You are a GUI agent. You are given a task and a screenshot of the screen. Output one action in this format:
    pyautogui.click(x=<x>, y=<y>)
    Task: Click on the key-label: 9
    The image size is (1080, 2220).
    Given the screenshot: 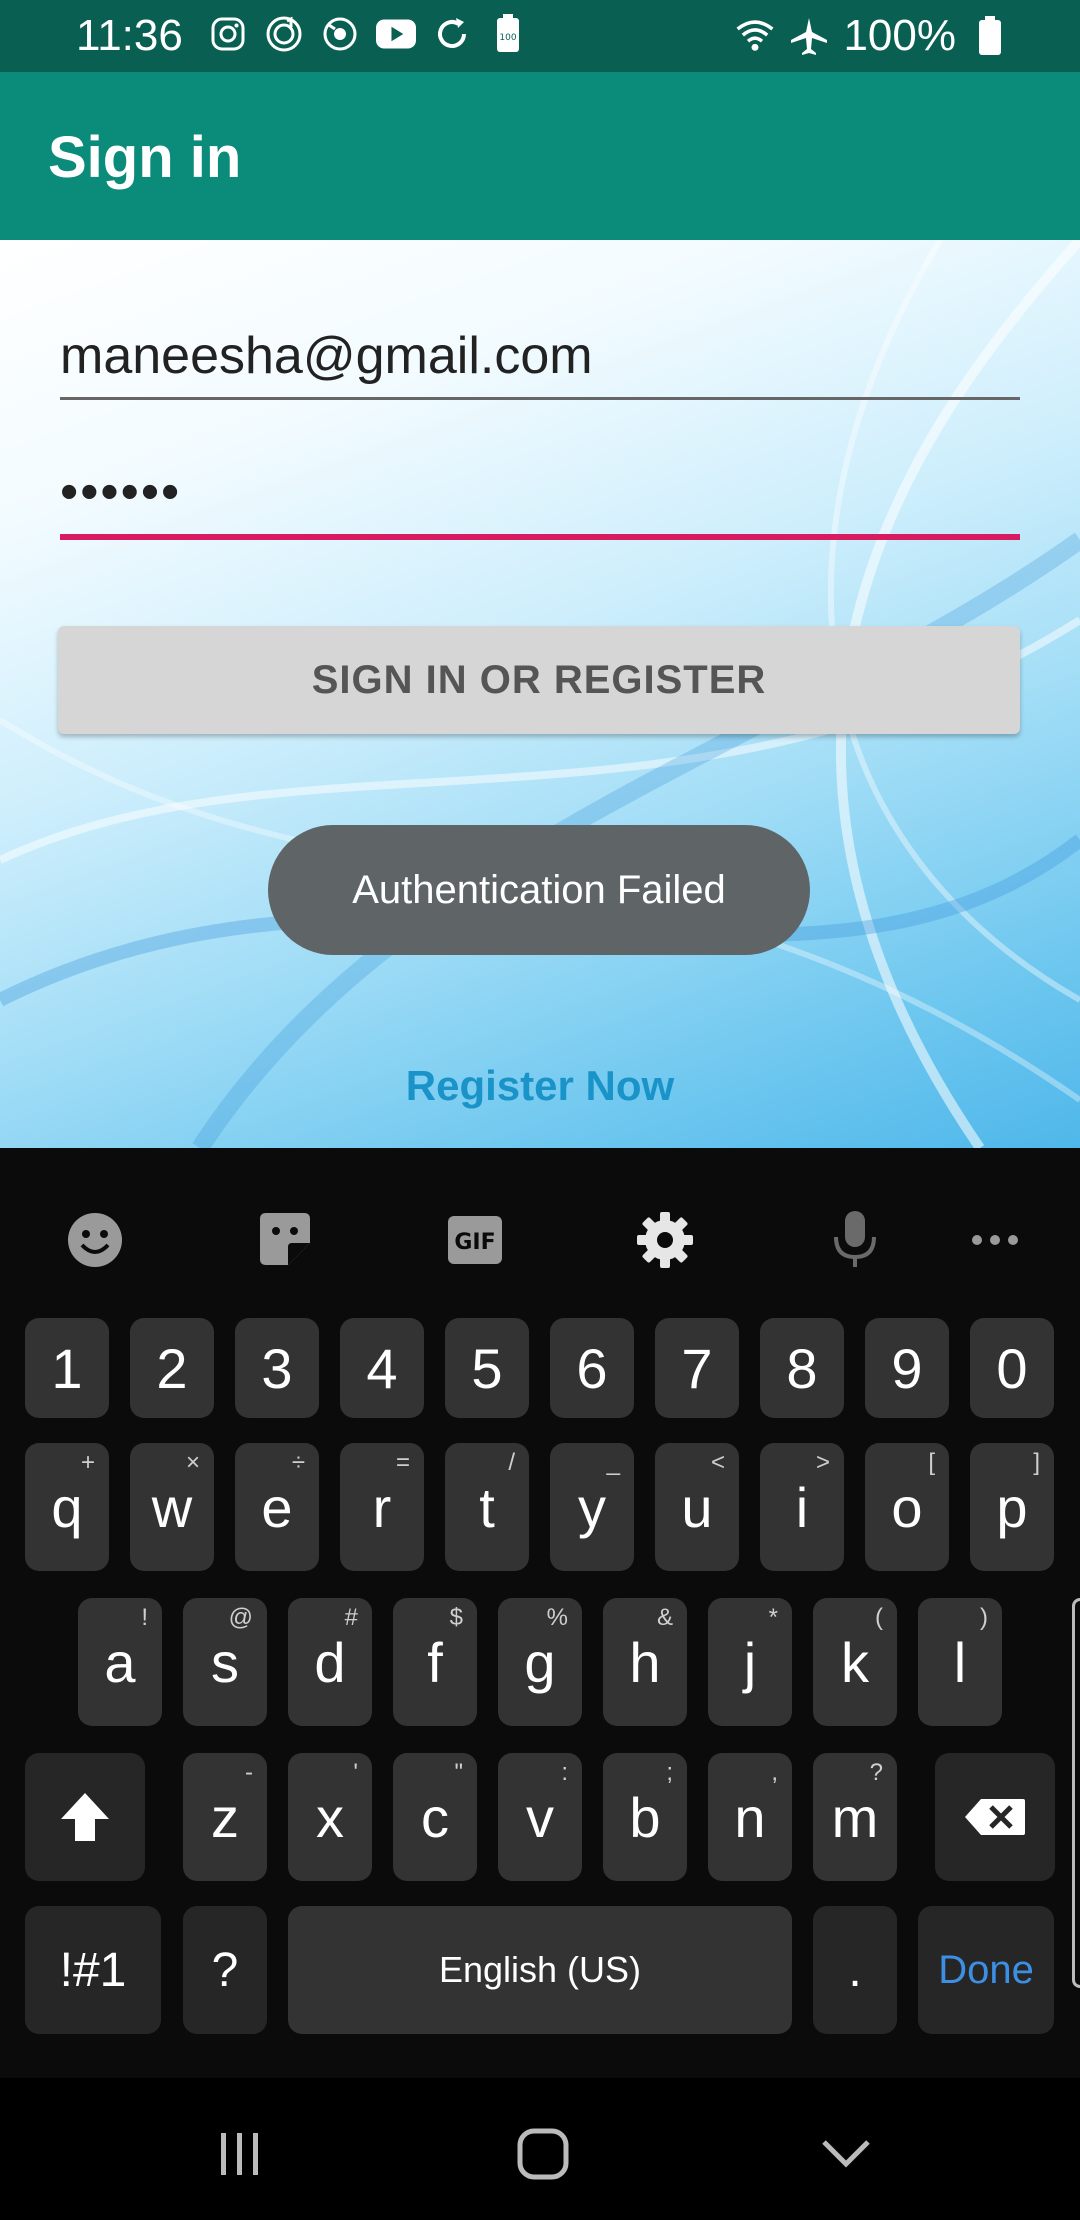 What is the action you would take?
    pyautogui.click(x=907, y=1368)
    